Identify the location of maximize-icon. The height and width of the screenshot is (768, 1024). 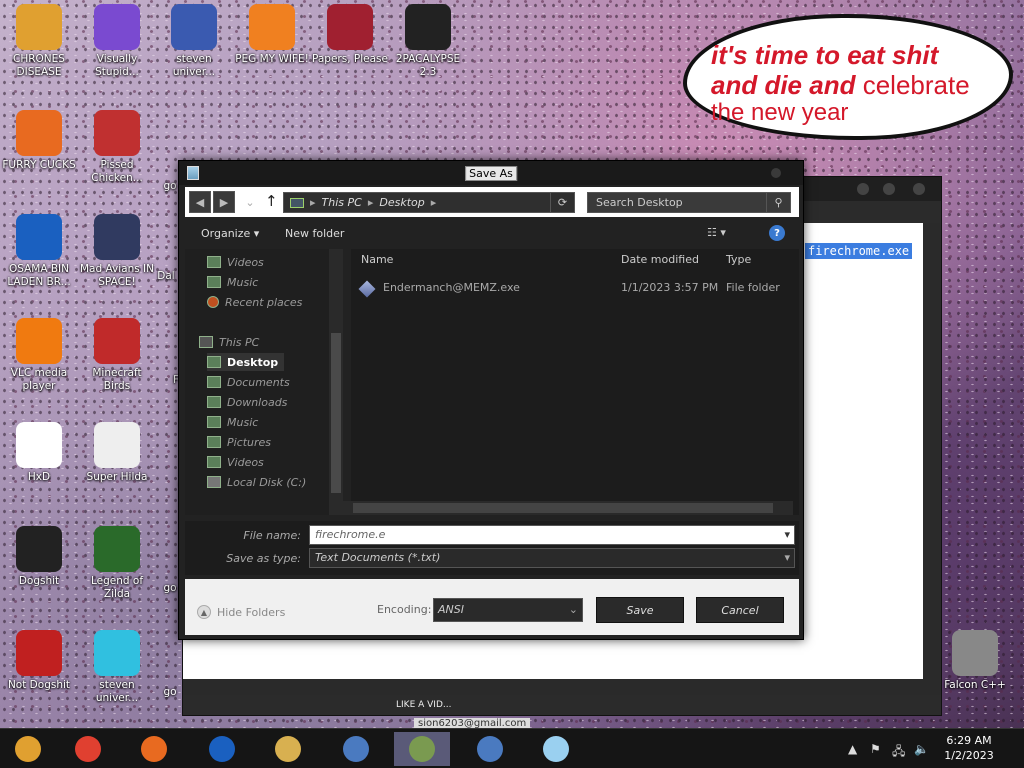
(889, 189).